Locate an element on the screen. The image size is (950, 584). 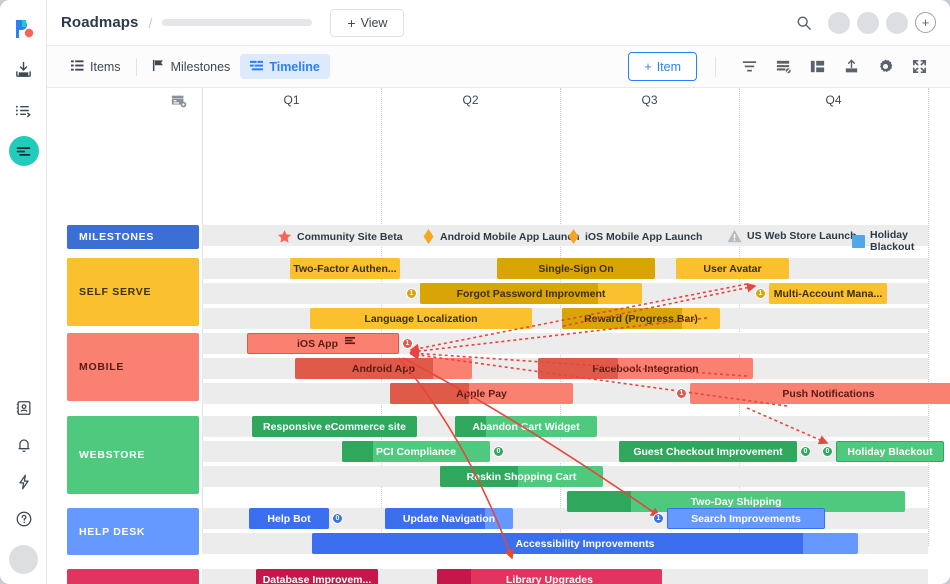
bar-label: Abandon Cart Widget is located at coordinates (526, 426).